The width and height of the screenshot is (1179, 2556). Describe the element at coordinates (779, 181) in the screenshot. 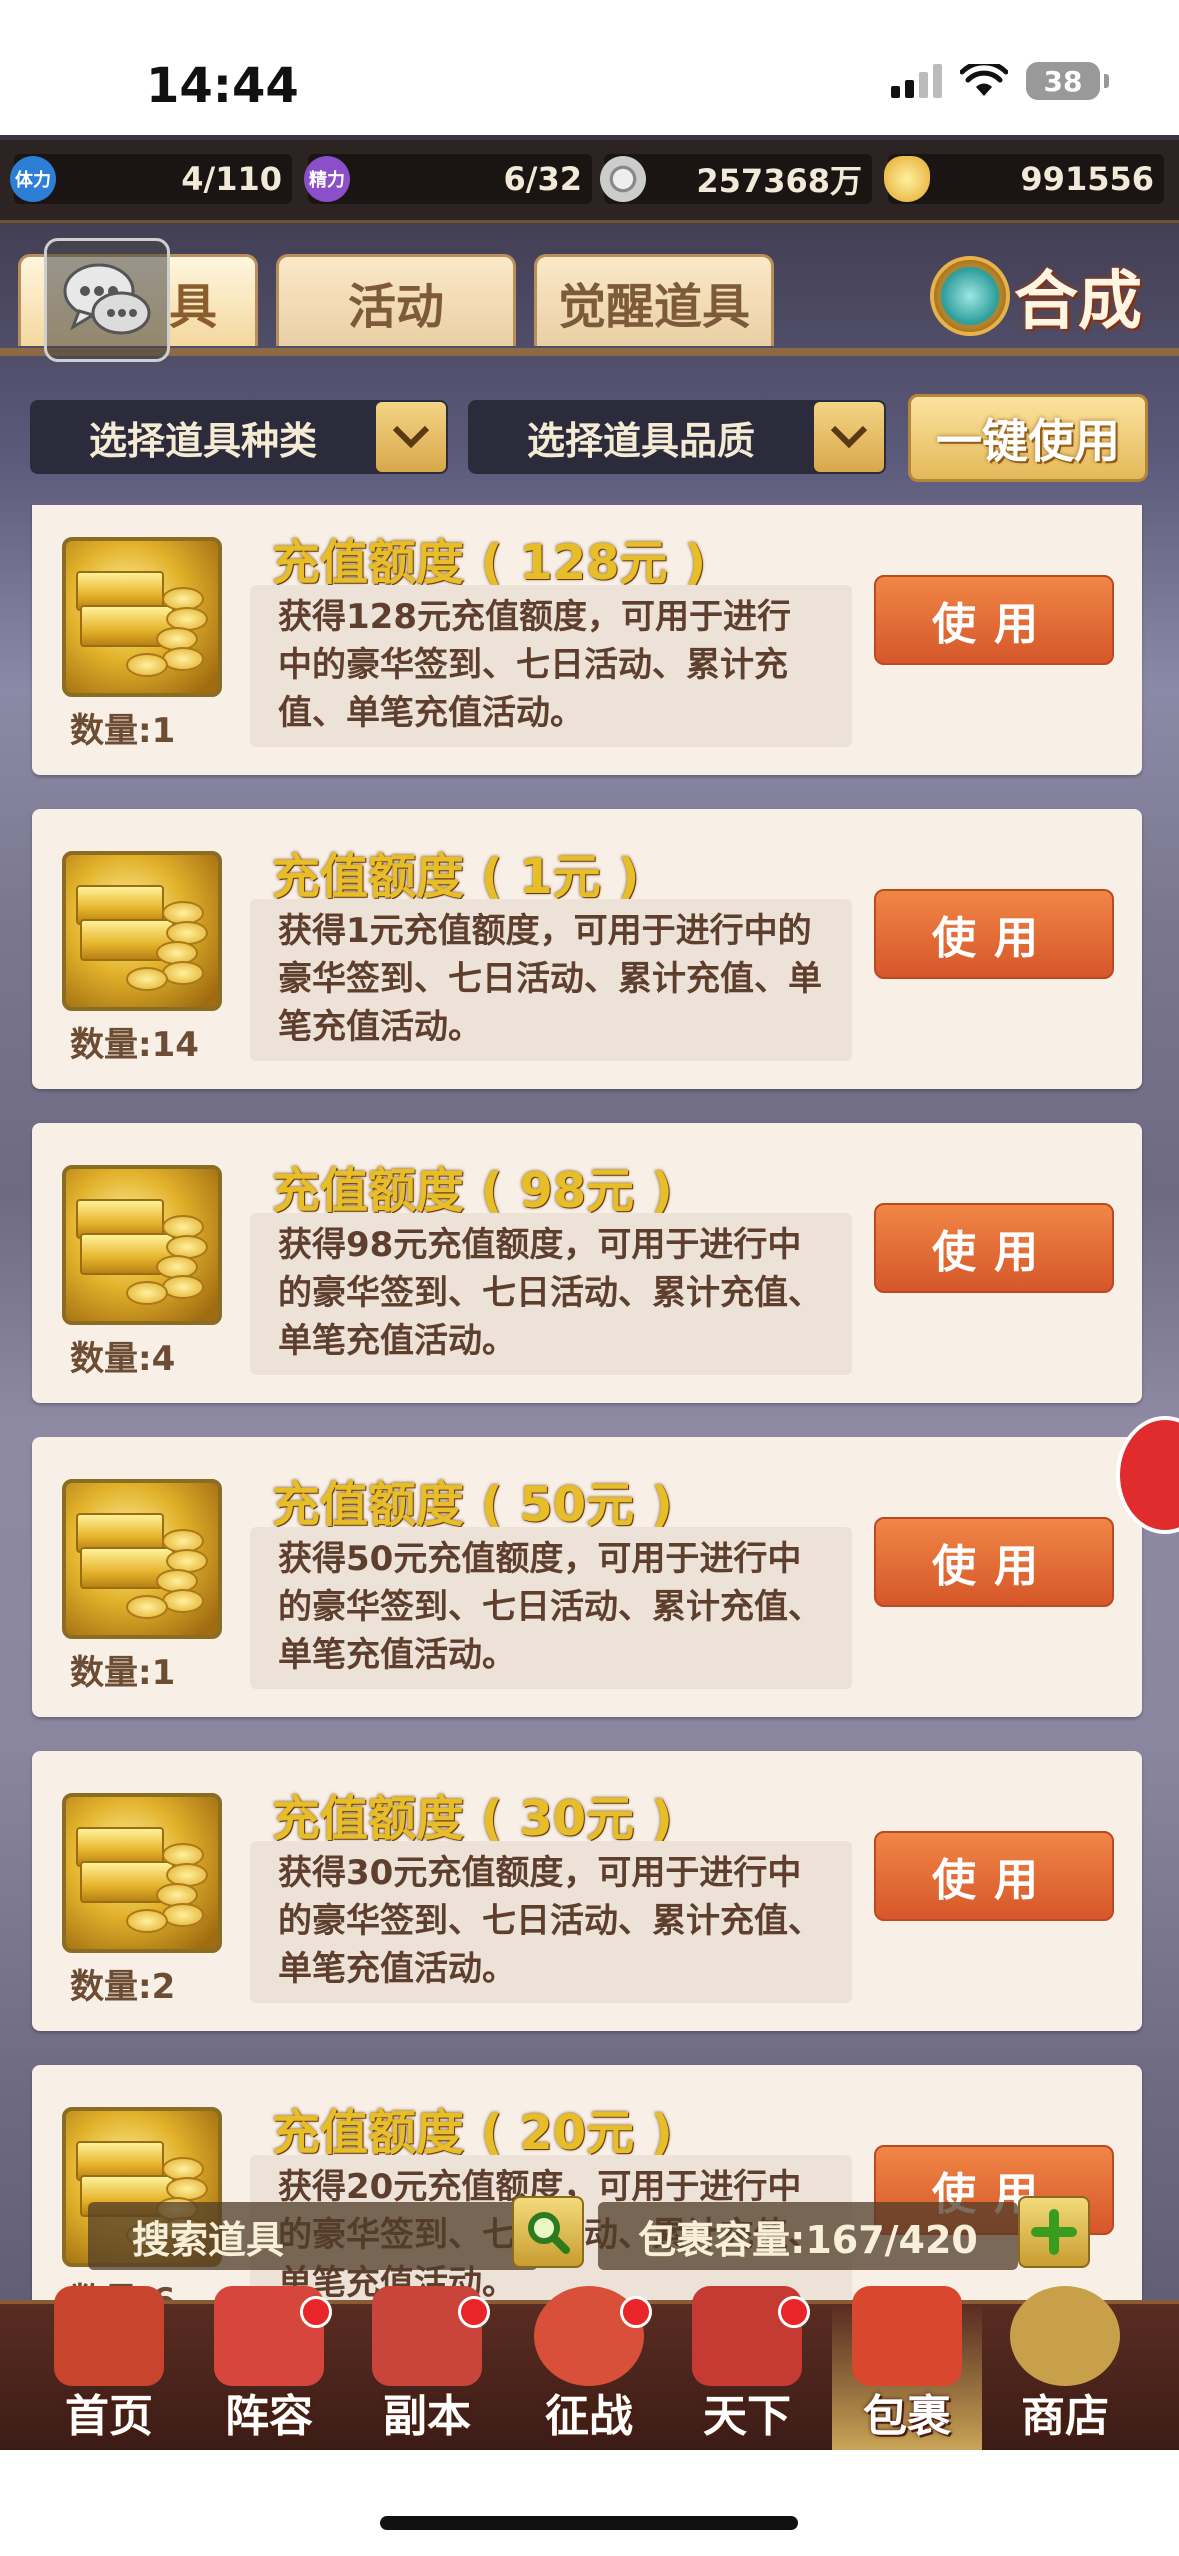

I see `silver-value: 257368万` at that location.